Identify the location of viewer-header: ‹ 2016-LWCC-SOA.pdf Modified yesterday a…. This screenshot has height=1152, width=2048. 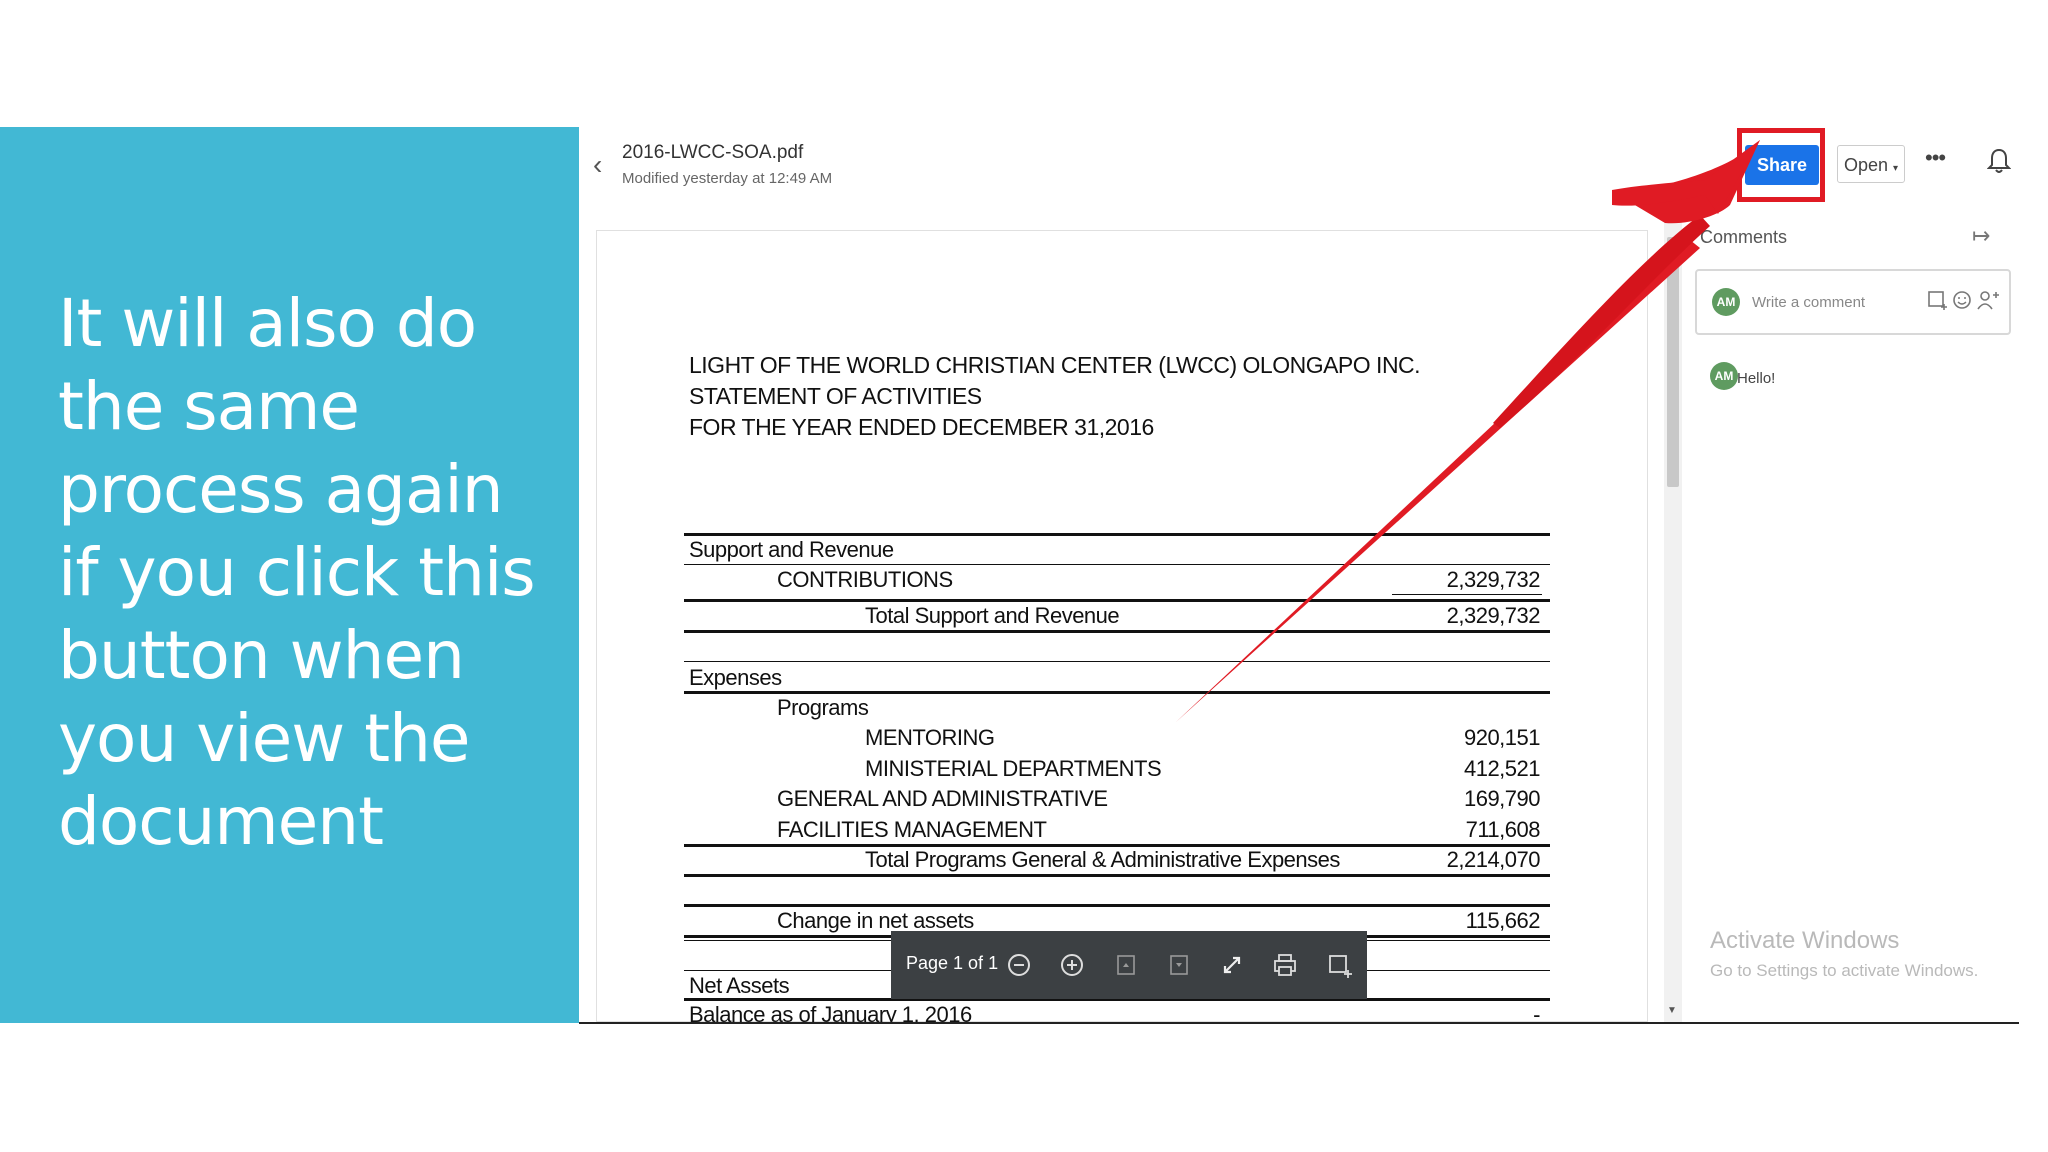
(1299, 167).